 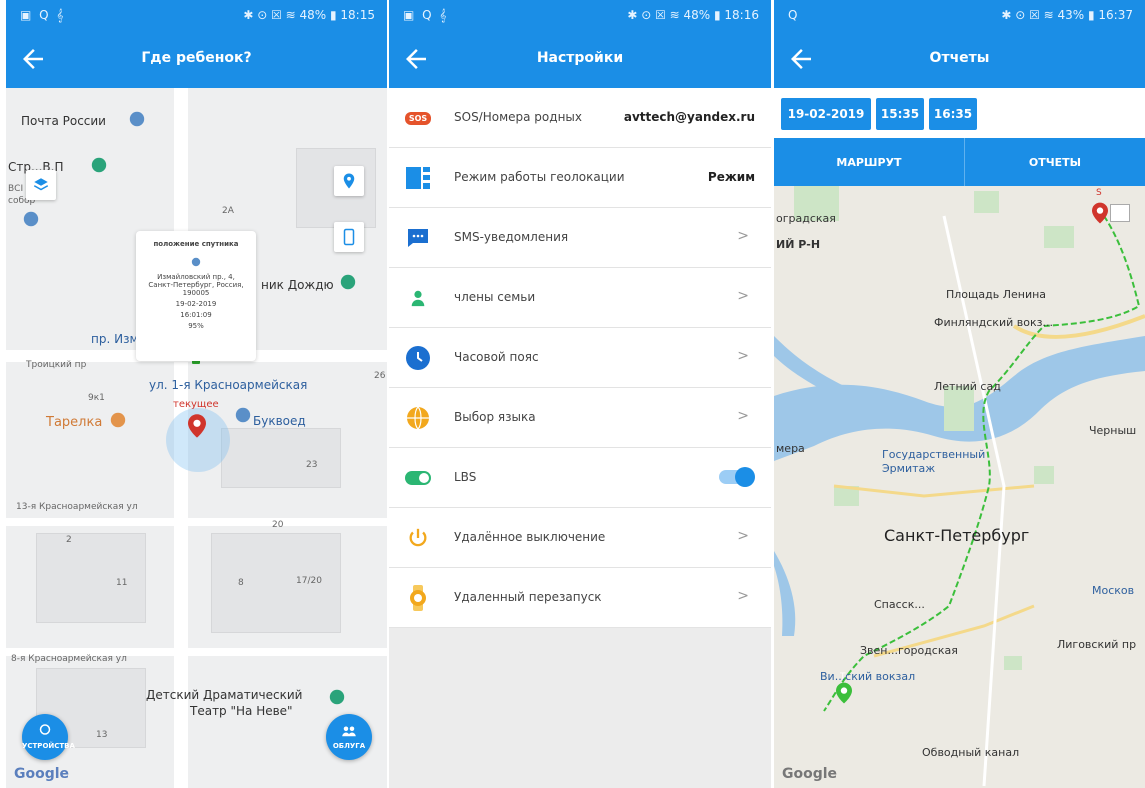 What do you see at coordinates (297, 285) in the screenshot?
I see `map-label: ник Дождю` at bounding box center [297, 285].